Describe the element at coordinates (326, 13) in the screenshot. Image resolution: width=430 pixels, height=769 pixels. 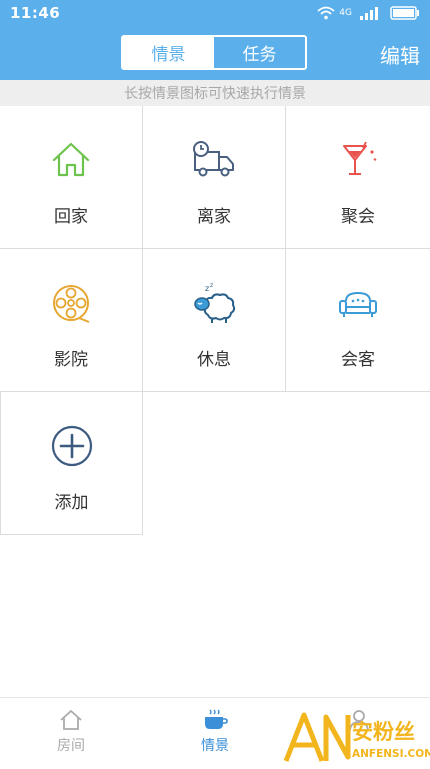
I see `wifi-icon` at that location.